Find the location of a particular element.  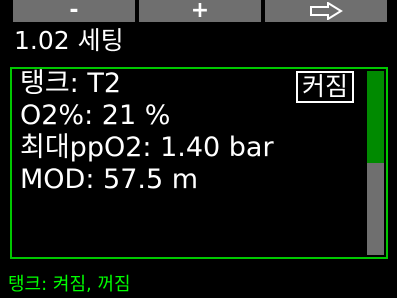

next-button is located at coordinates (326, 11).